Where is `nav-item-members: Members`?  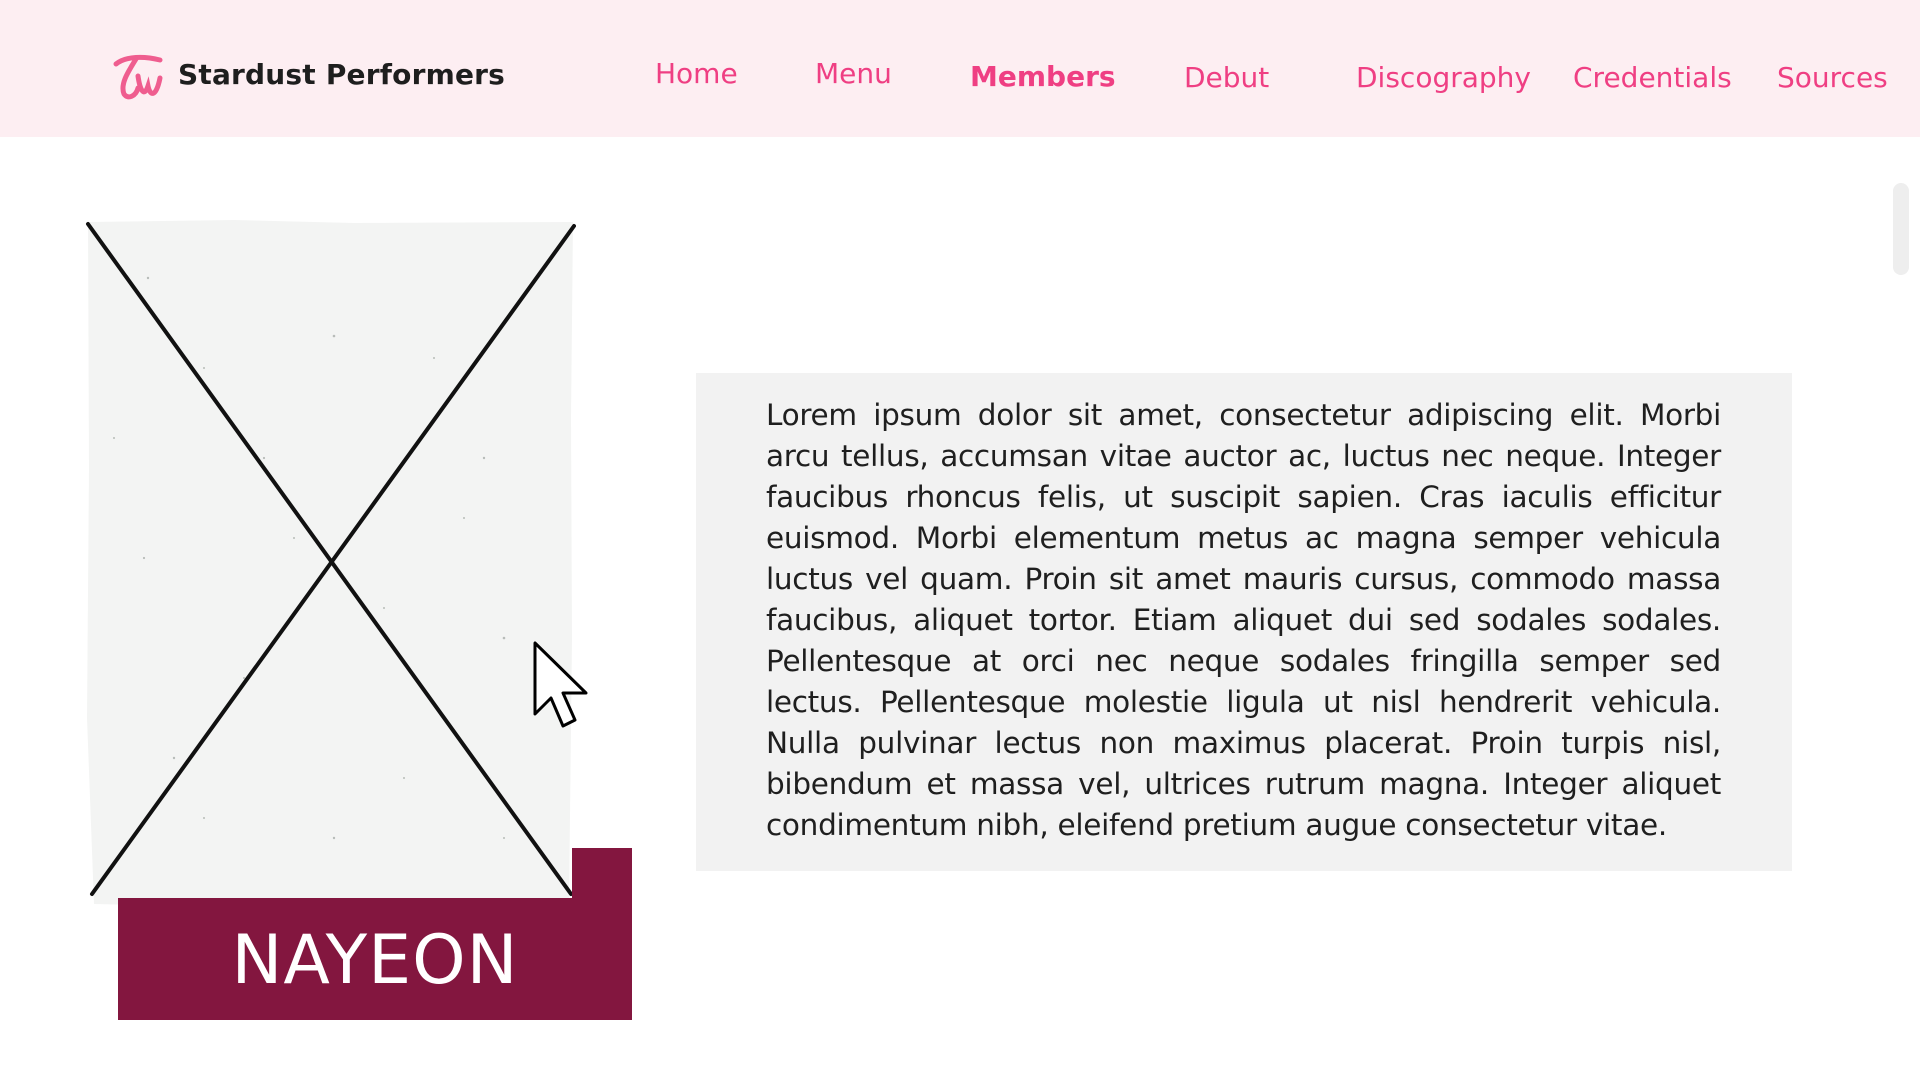 nav-item-members: Members is located at coordinates (1043, 76).